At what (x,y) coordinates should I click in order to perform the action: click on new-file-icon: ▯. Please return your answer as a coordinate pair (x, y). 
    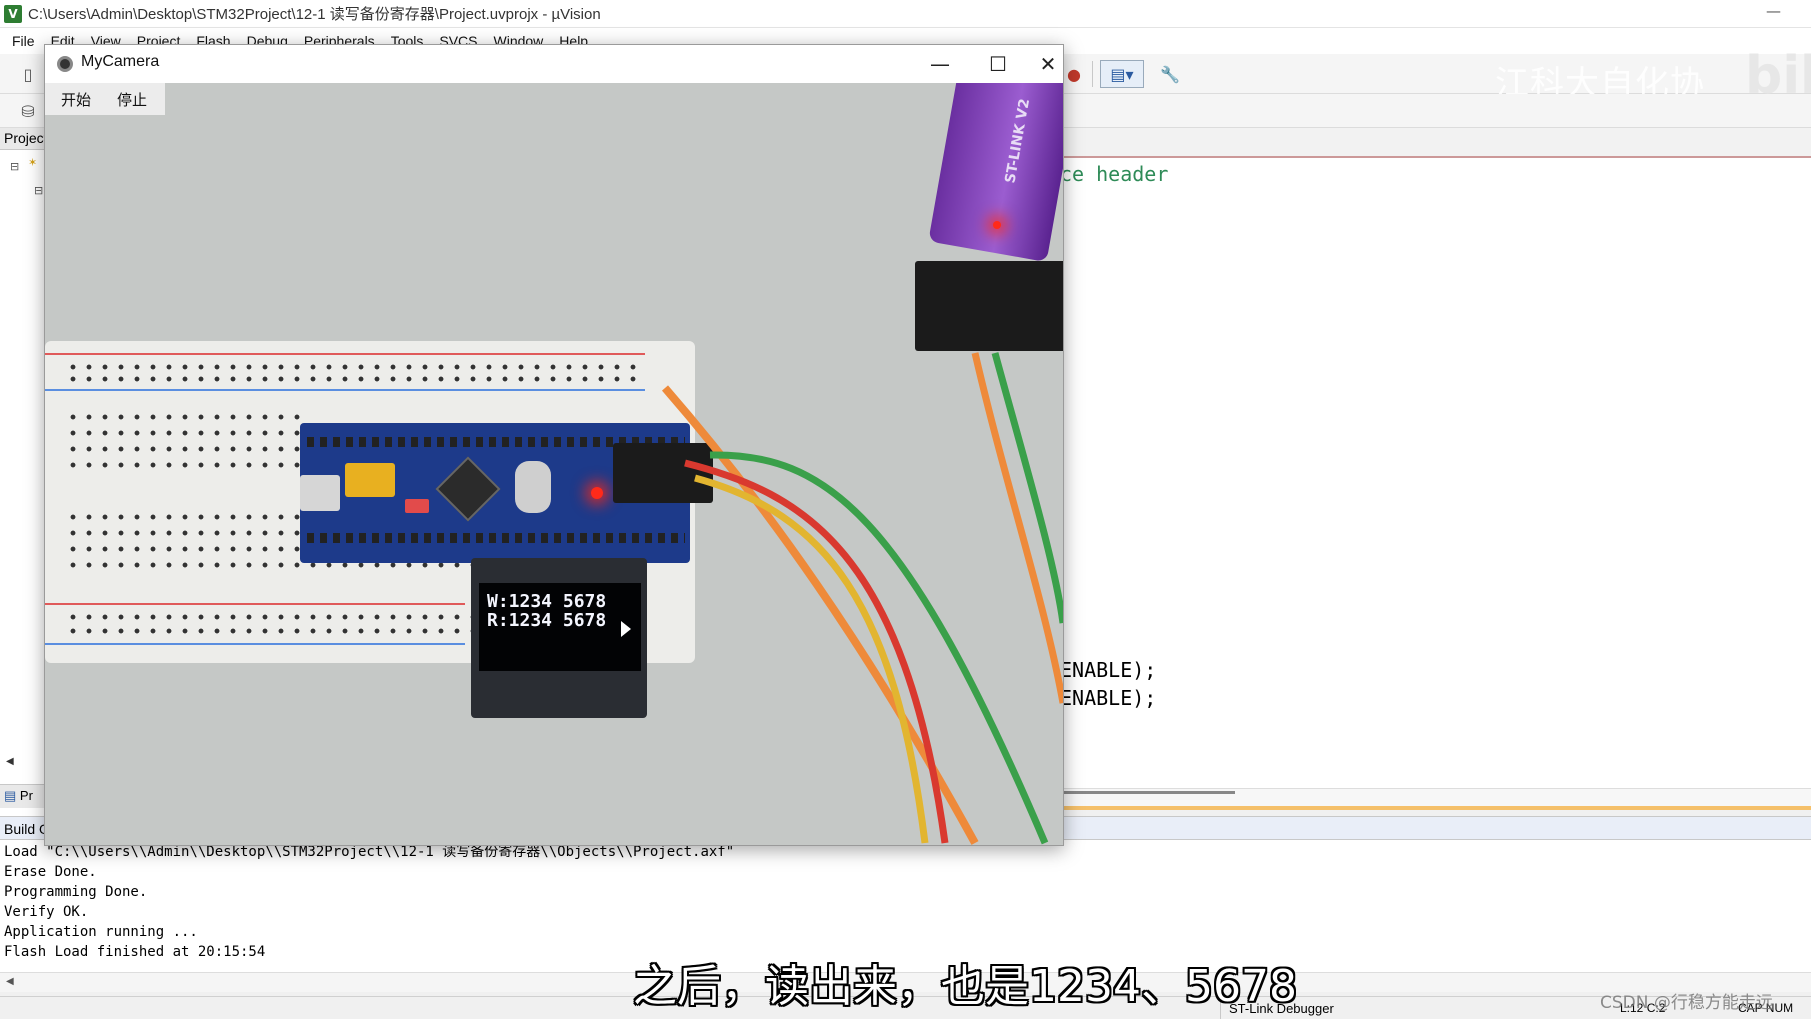
    Looking at the image, I should click on (28, 74).